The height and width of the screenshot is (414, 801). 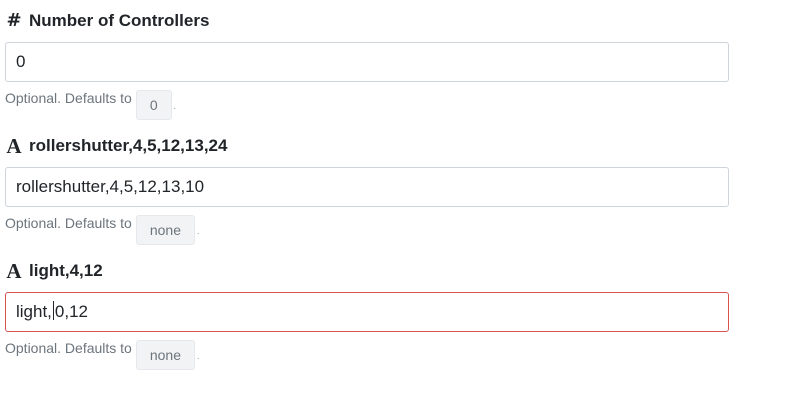 What do you see at coordinates (367, 146) in the screenshot?
I see `field-label-row: A rollershutter,4,5,12,13,24` at bounding box center [367, 146].